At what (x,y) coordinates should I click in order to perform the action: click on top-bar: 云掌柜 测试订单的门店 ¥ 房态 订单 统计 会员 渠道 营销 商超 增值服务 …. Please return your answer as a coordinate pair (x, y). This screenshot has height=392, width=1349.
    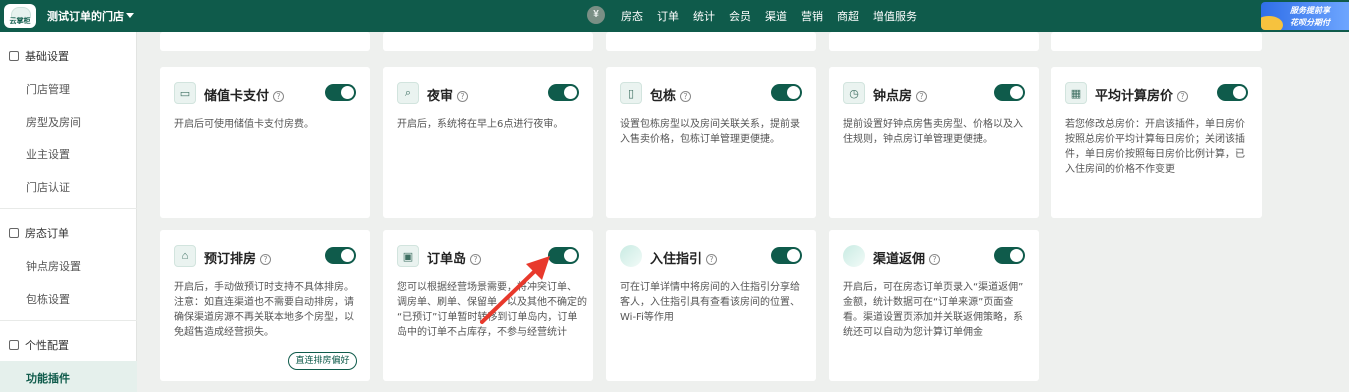
    Looking at the image, I should click on (674, 16).